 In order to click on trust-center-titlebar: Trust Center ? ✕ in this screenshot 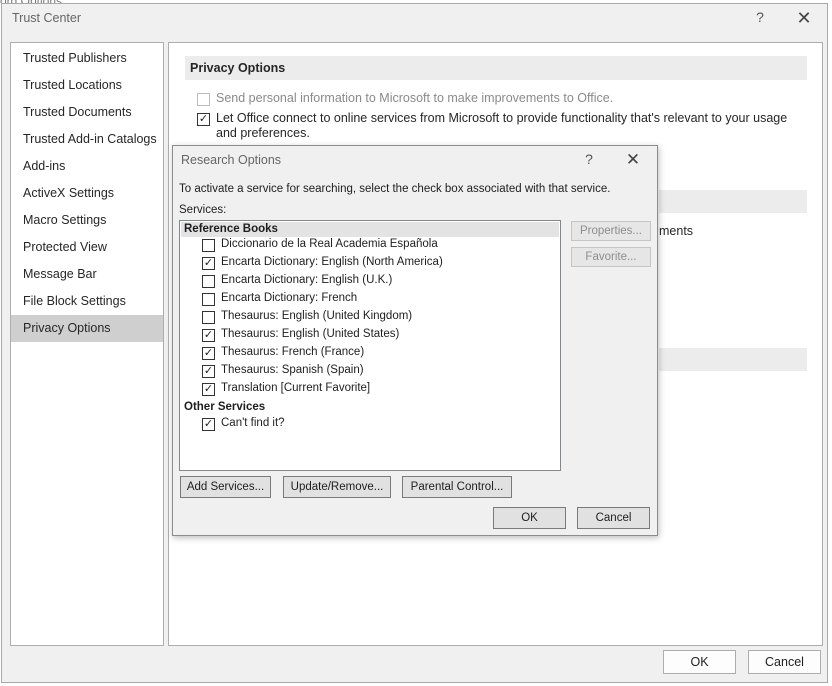, I will do `click(414, 19)`.